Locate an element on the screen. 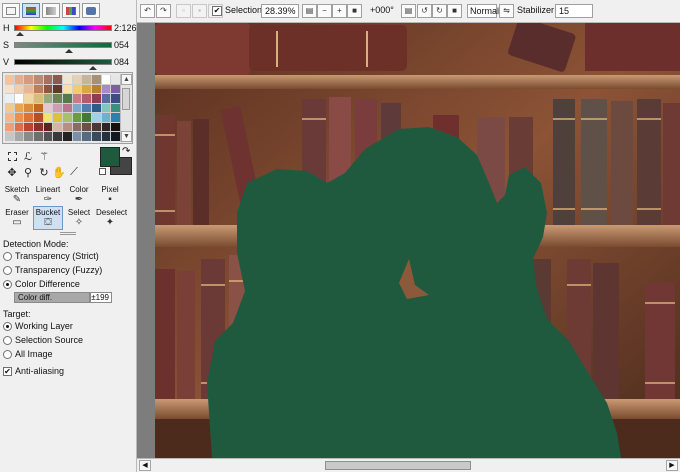 The height and width of the screenshot is (472, 680). hsv-slider-mode-icon is located at coordinates (31, 10).